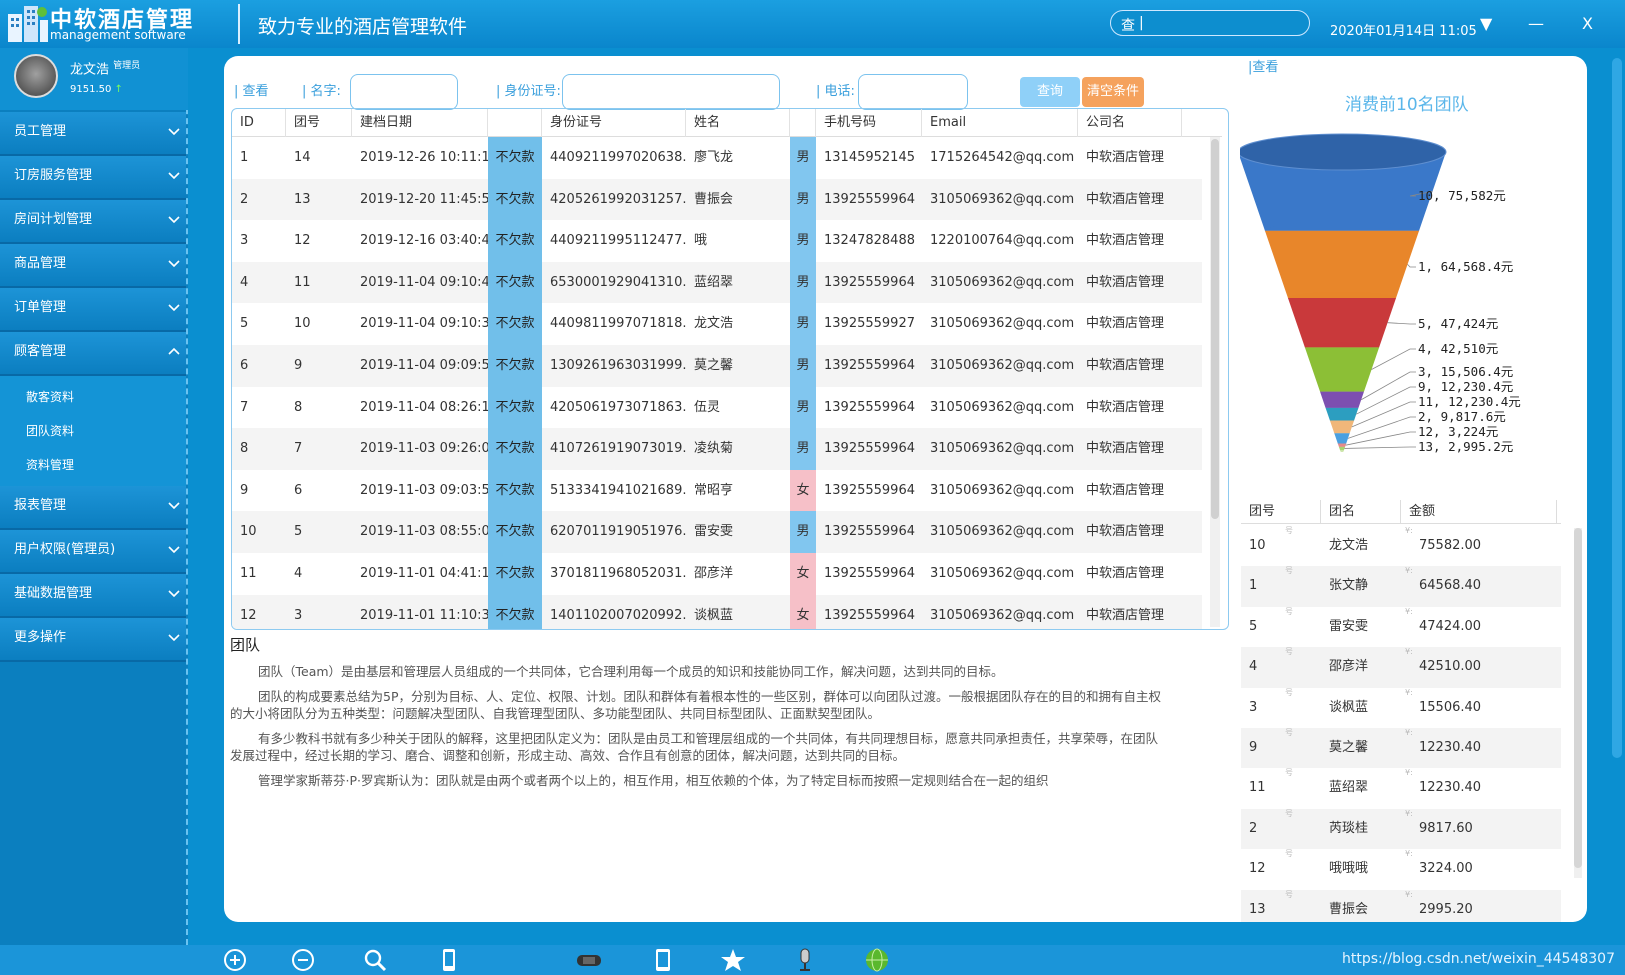 The height and width of the screenshot is (975, 1625). What do you see at coordinates (671, 92) in the screenshot?
I see `id-card-input` at bounding box center [671, 92].